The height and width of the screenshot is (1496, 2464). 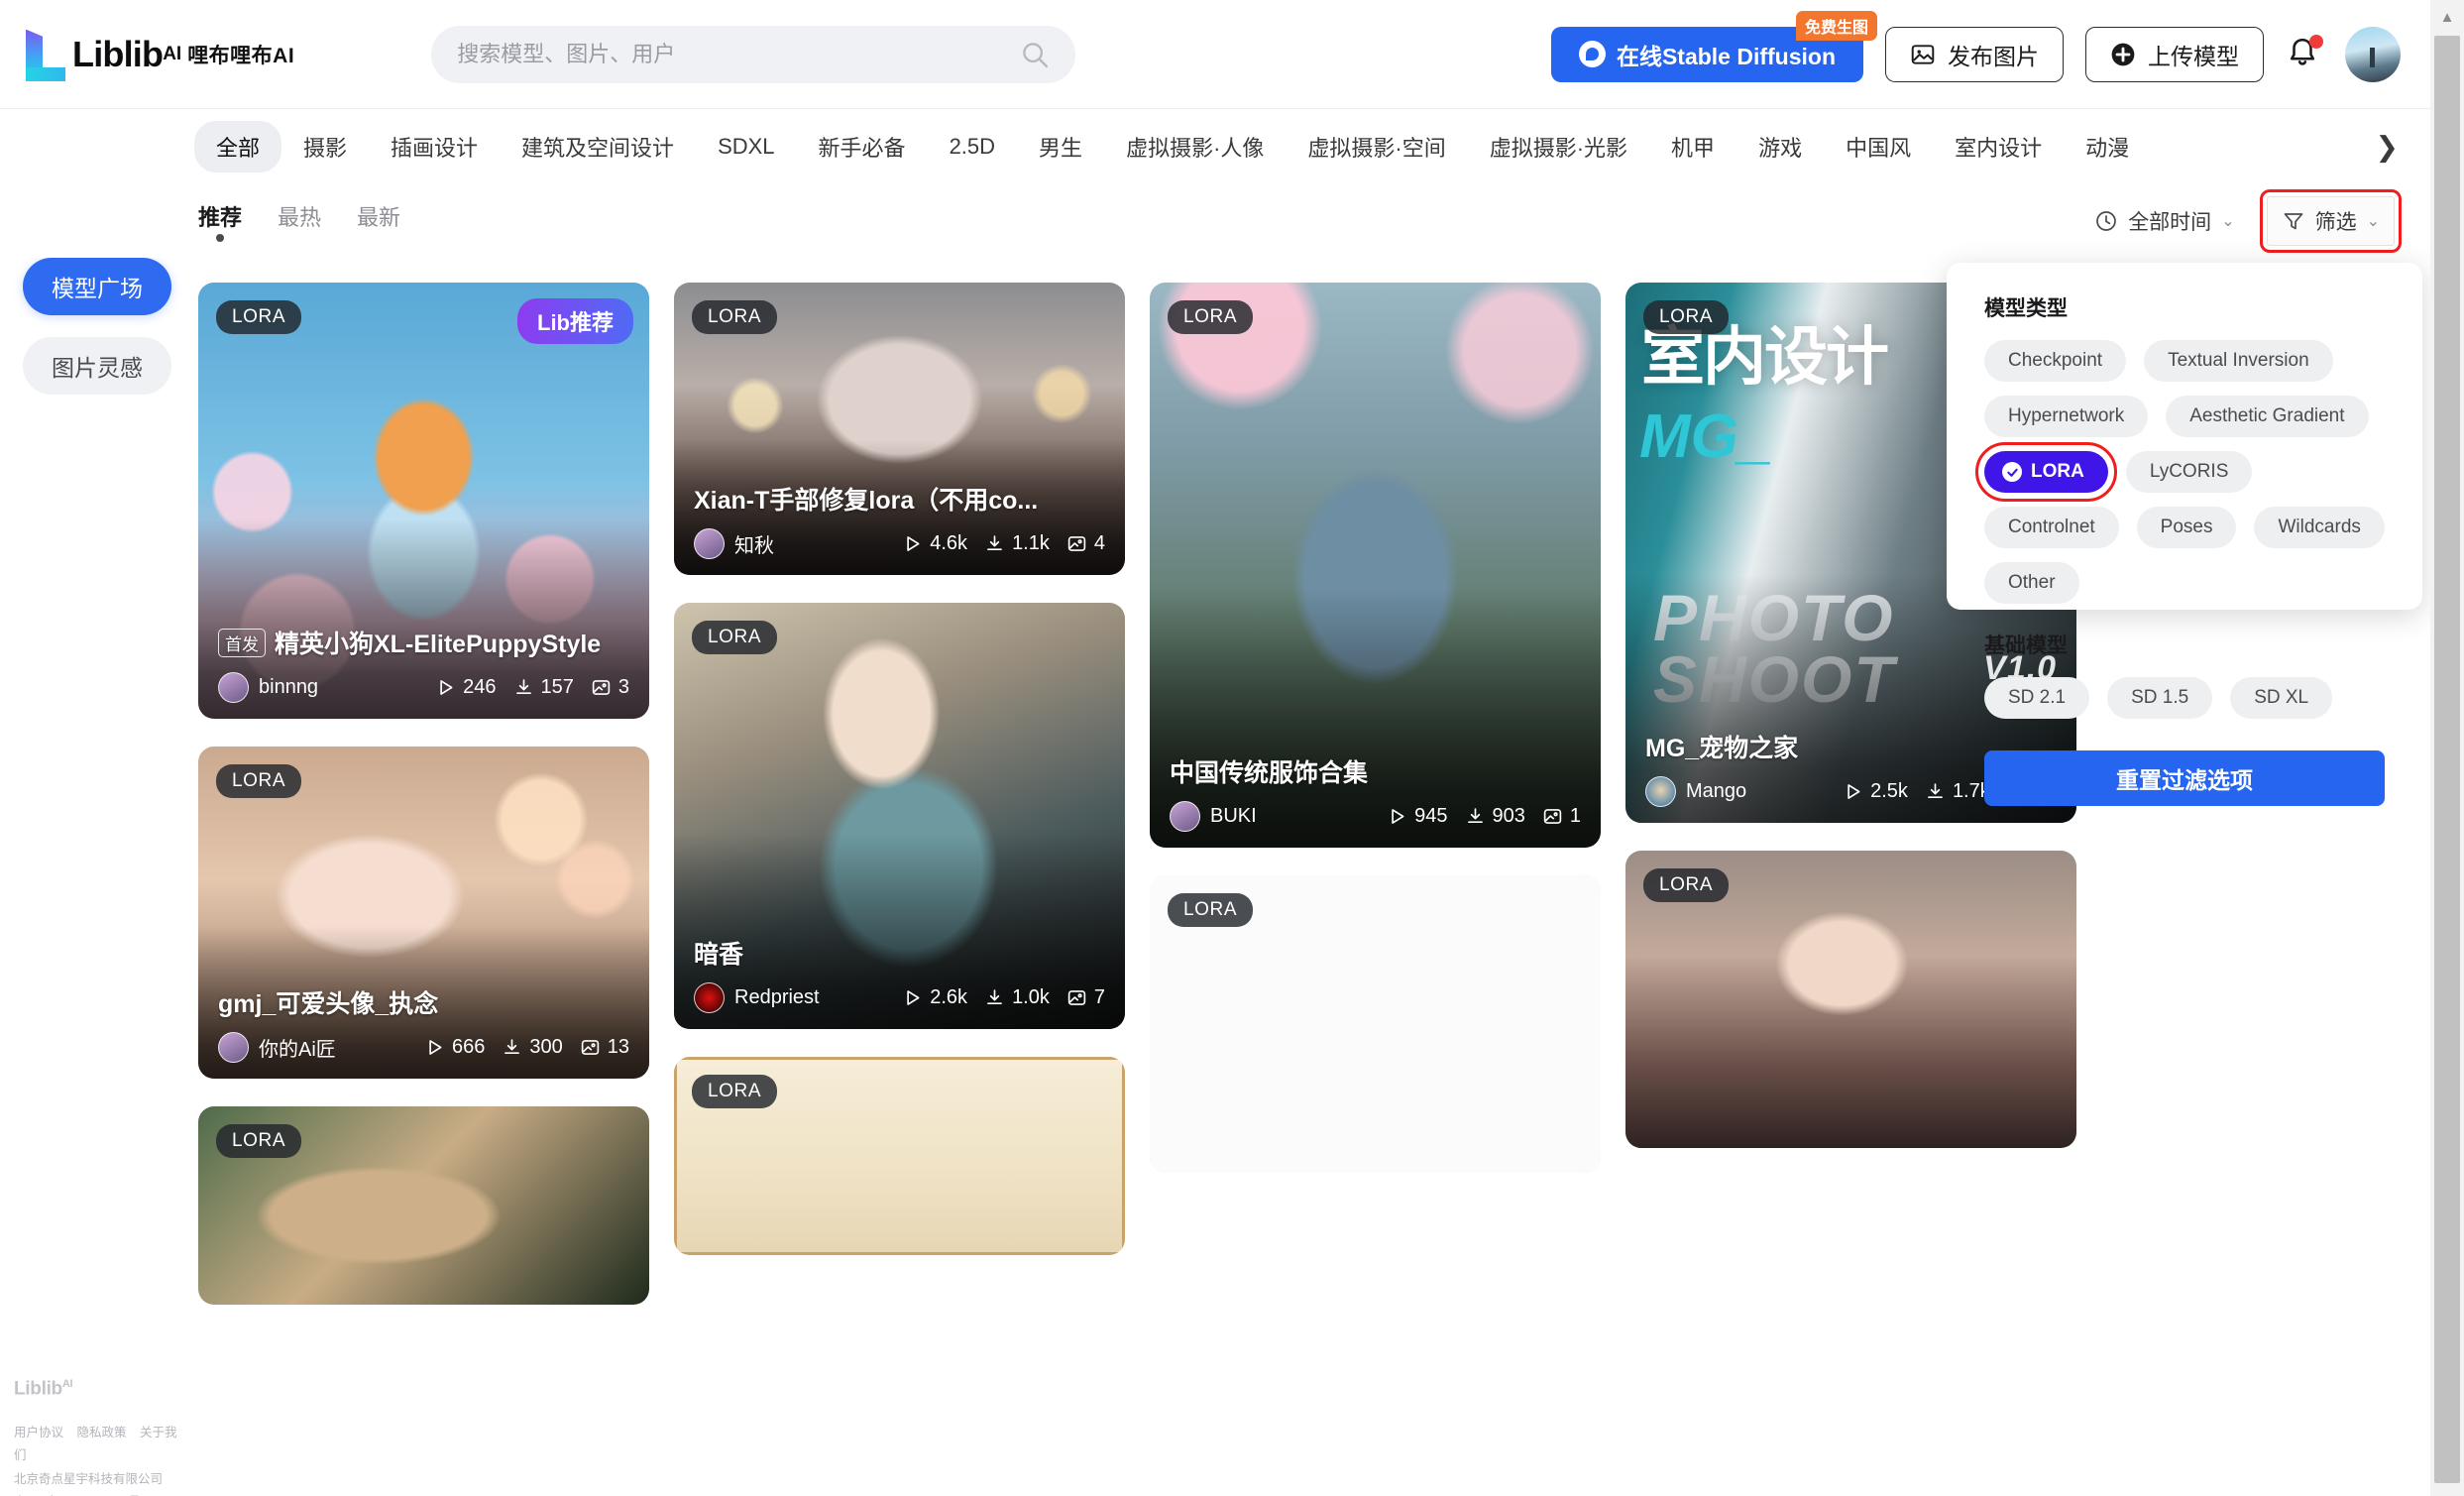 What do you see at coordinates (862, 147) in the screenshot?
I see `category-beginner: 新手必备` at bounding box center [862, 147].